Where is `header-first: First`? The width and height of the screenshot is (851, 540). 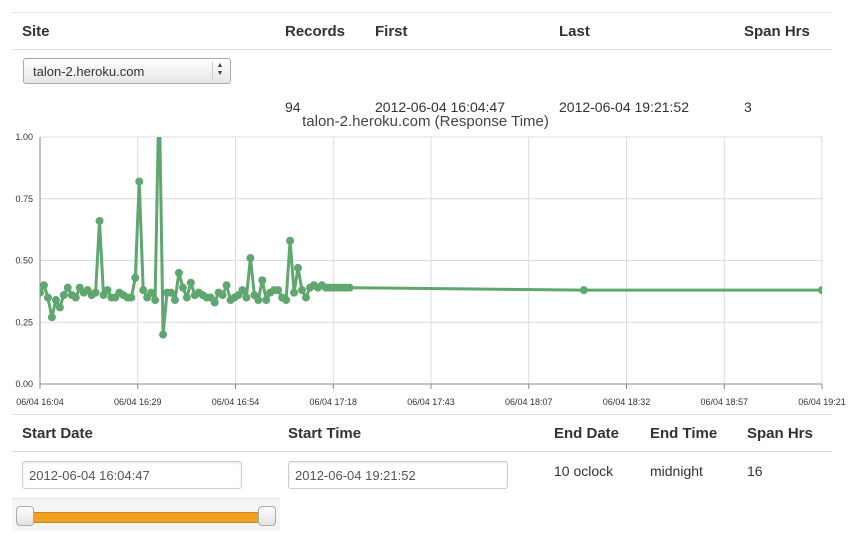 header-first: First is located at coordinates (391, 31).